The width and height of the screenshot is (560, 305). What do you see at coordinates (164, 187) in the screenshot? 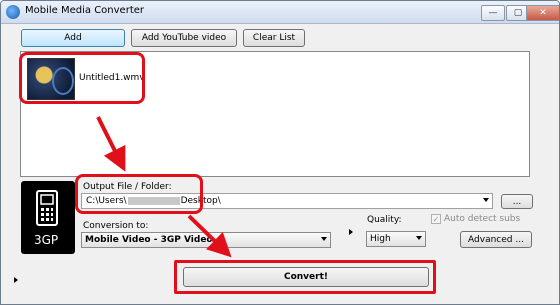
I see `annotation-arrows` at bounding box center [164, 187].